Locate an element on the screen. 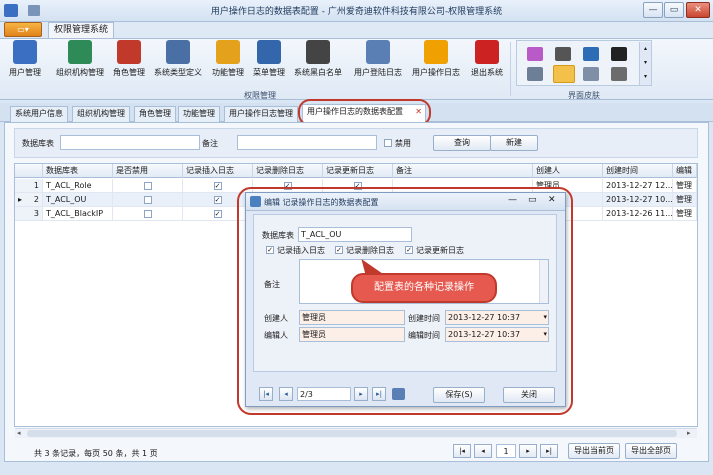 The image size is (713, 475). next-page-button: ▸ is located at coordinates (528, 451).